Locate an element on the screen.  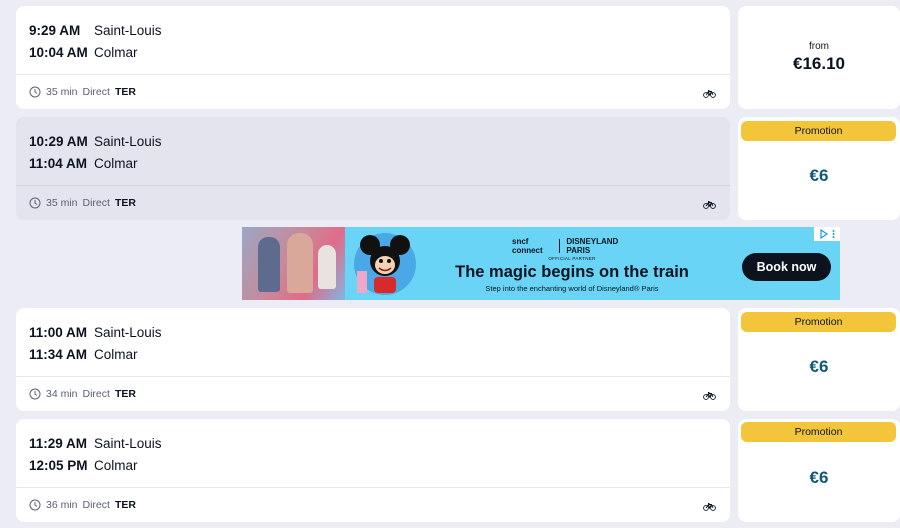
trip-stops: 9:29 AM Saint-Louis 10:04 AM Colmar is located at coordinates (95, 41).